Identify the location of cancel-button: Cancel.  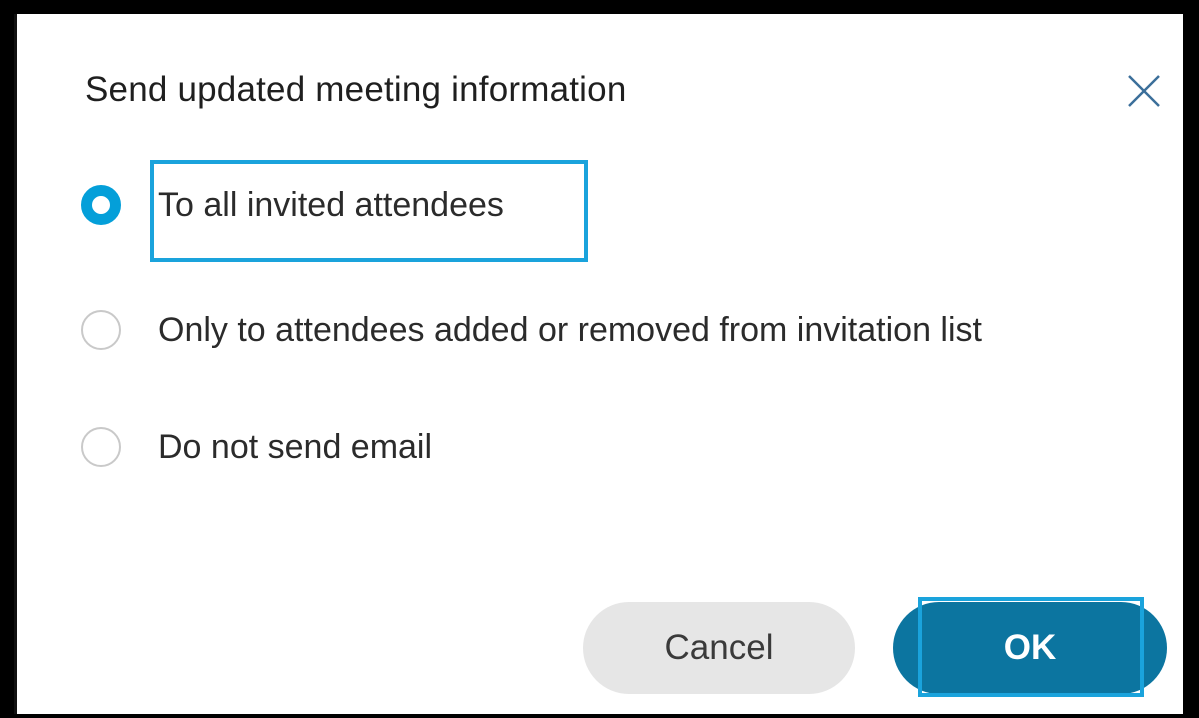
(719, 648).